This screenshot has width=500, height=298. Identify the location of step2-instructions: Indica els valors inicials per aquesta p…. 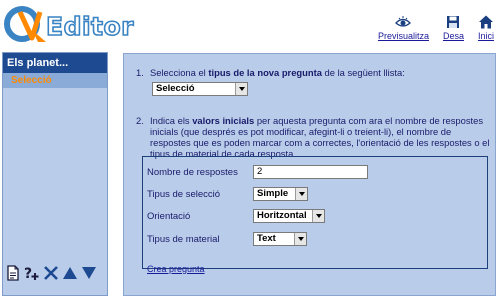
(321, 137).